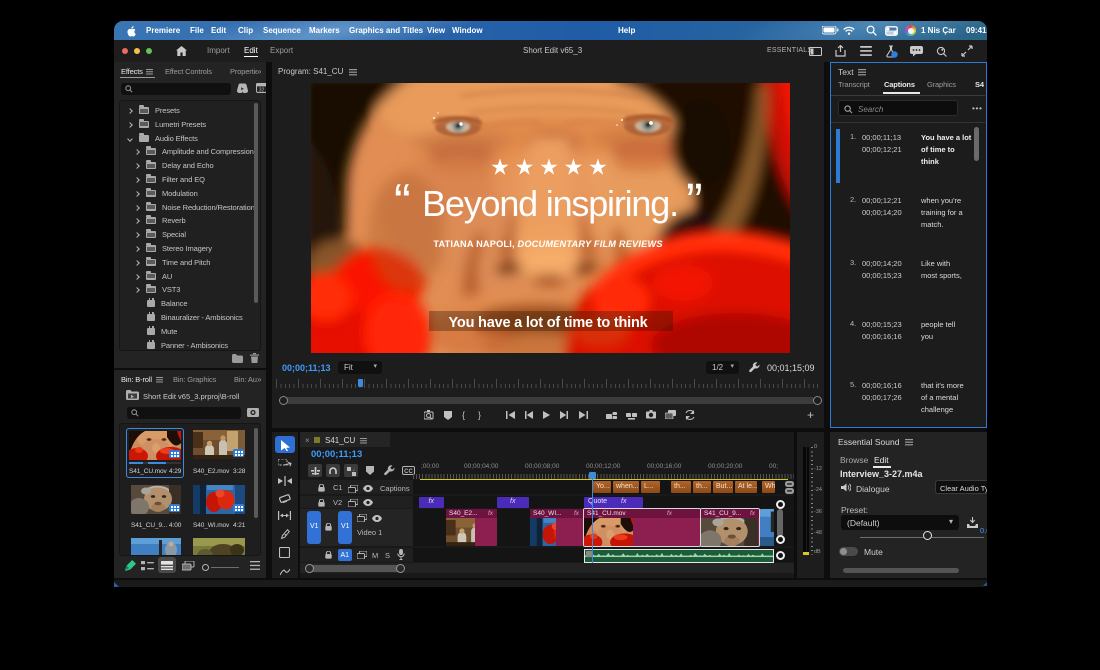 This screenshot has width=1100, height=670. What do you see at coordinates (550, 203) in the screenshot?
I see `svg-text: Beyond inspiring.` at bounding box center [550, 203].